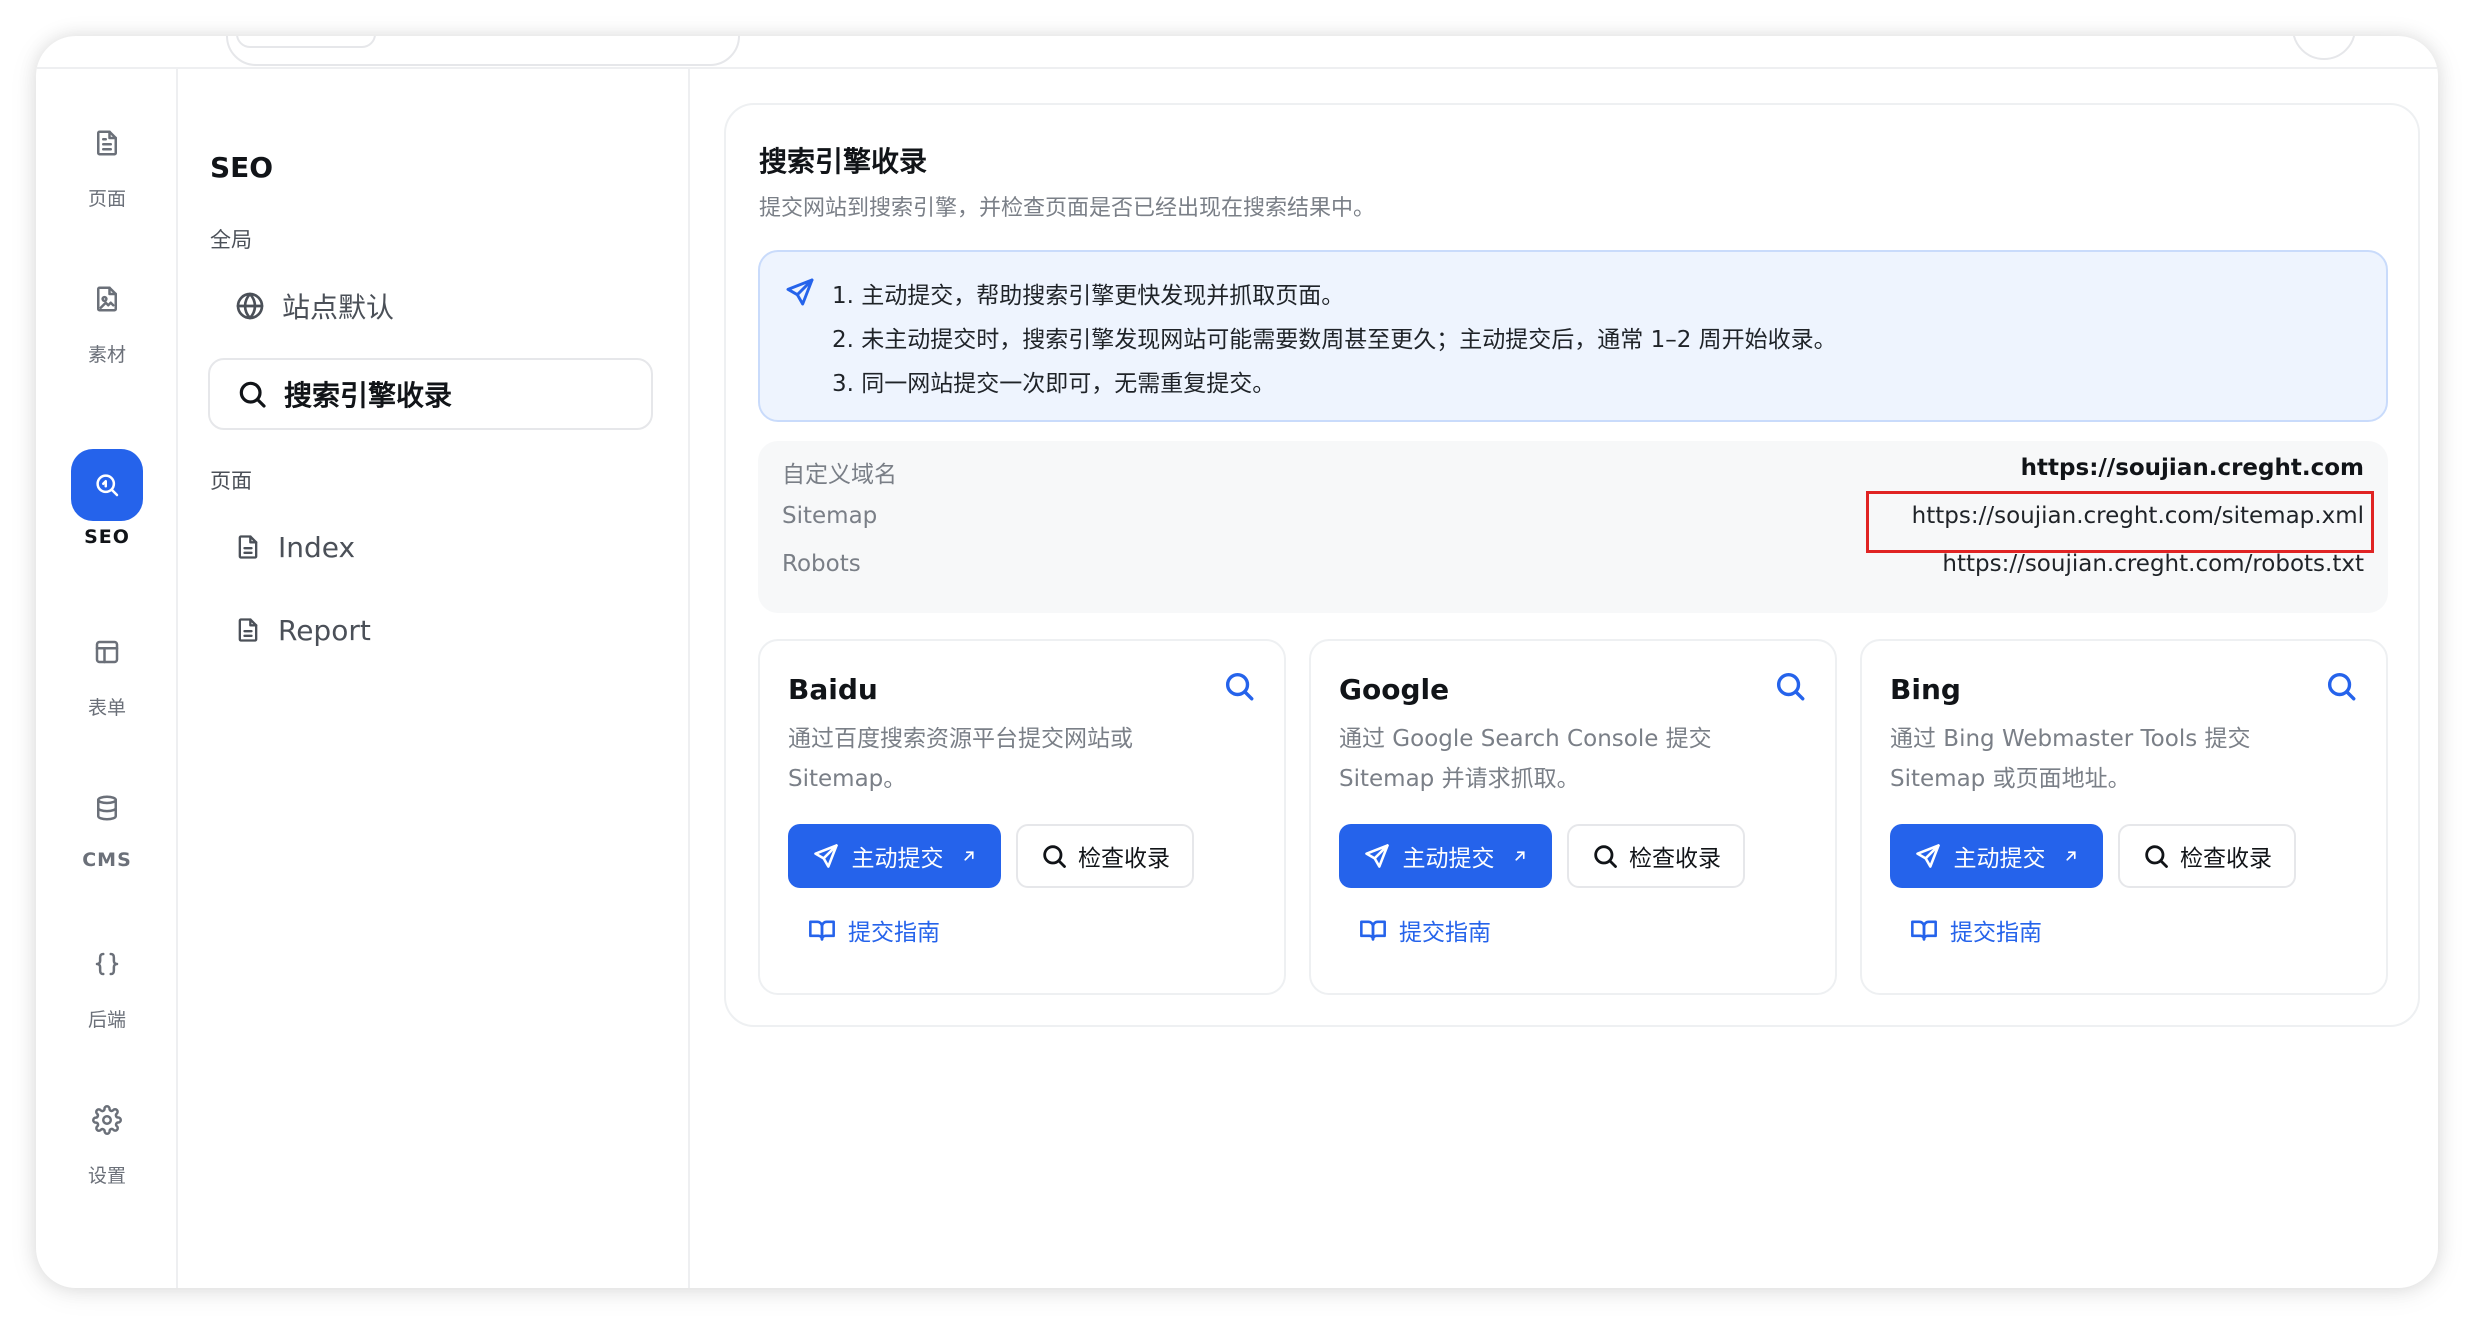 The width and height of the screenshot is (2474, 1324). Describe the element at coordinates (338, 307) in the screenshot. I see `sidebar-item-label: 站点默认` at that location.